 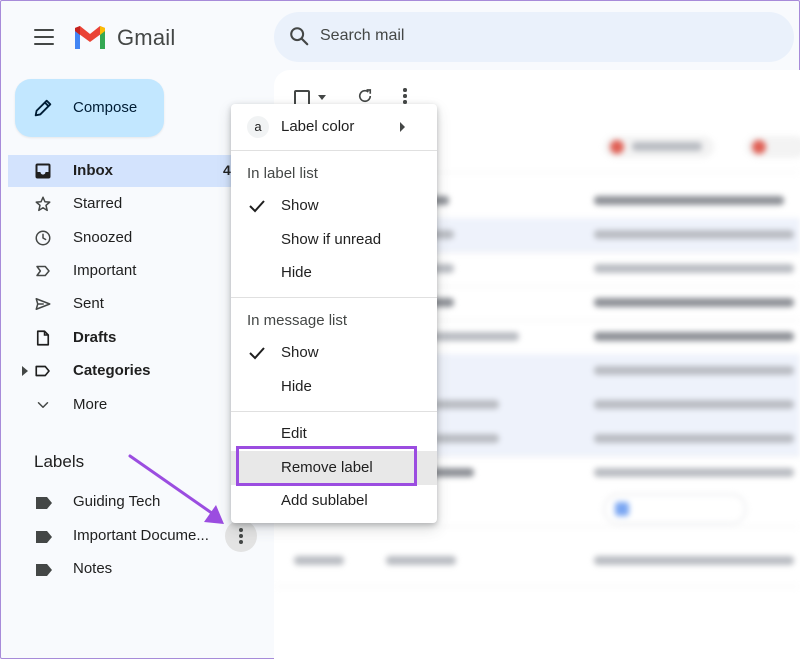 I want to click on attachment-chip, so click(x=675, y=509).